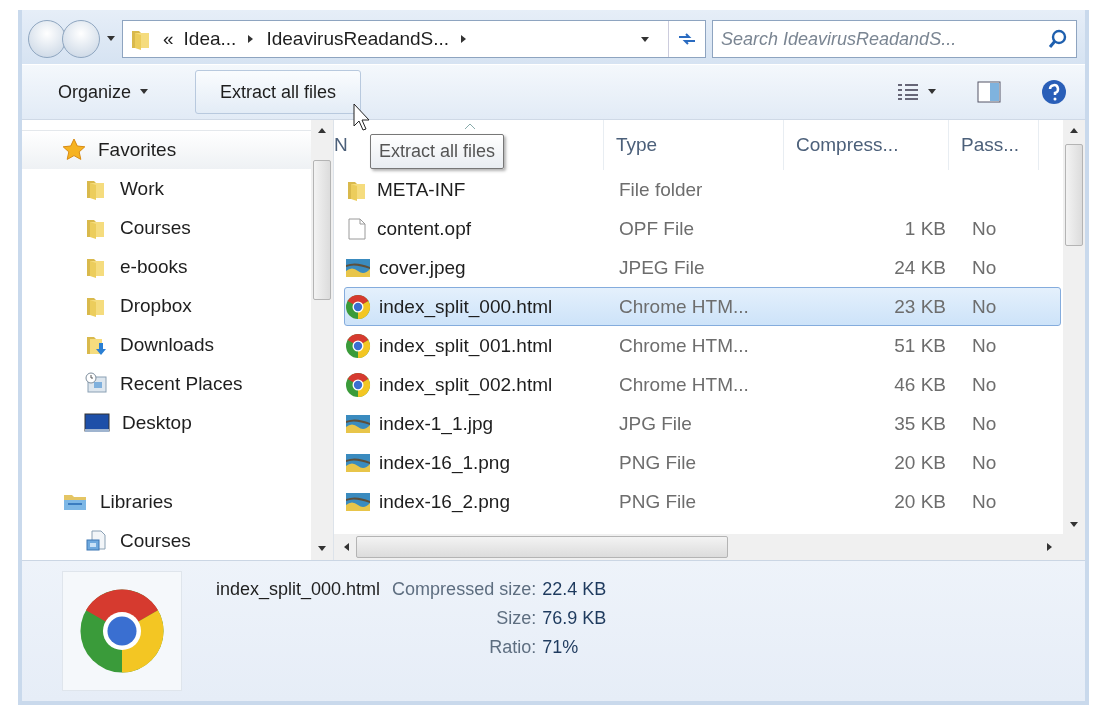 The image size is (1097, 711). What do you see at coordinates (480, 462) in the screenshot?
I see `file-name: index-16_1.png` at bounding box center [480, 462].